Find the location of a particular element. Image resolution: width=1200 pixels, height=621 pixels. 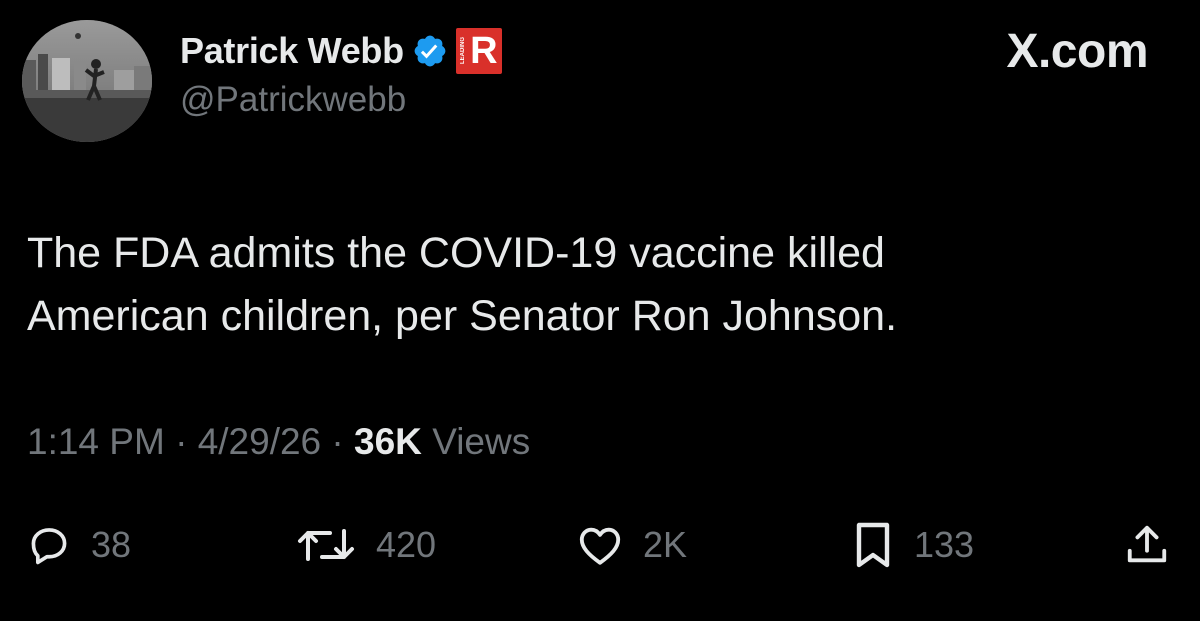

like-count: 2K is located at coordinates (665, 544).